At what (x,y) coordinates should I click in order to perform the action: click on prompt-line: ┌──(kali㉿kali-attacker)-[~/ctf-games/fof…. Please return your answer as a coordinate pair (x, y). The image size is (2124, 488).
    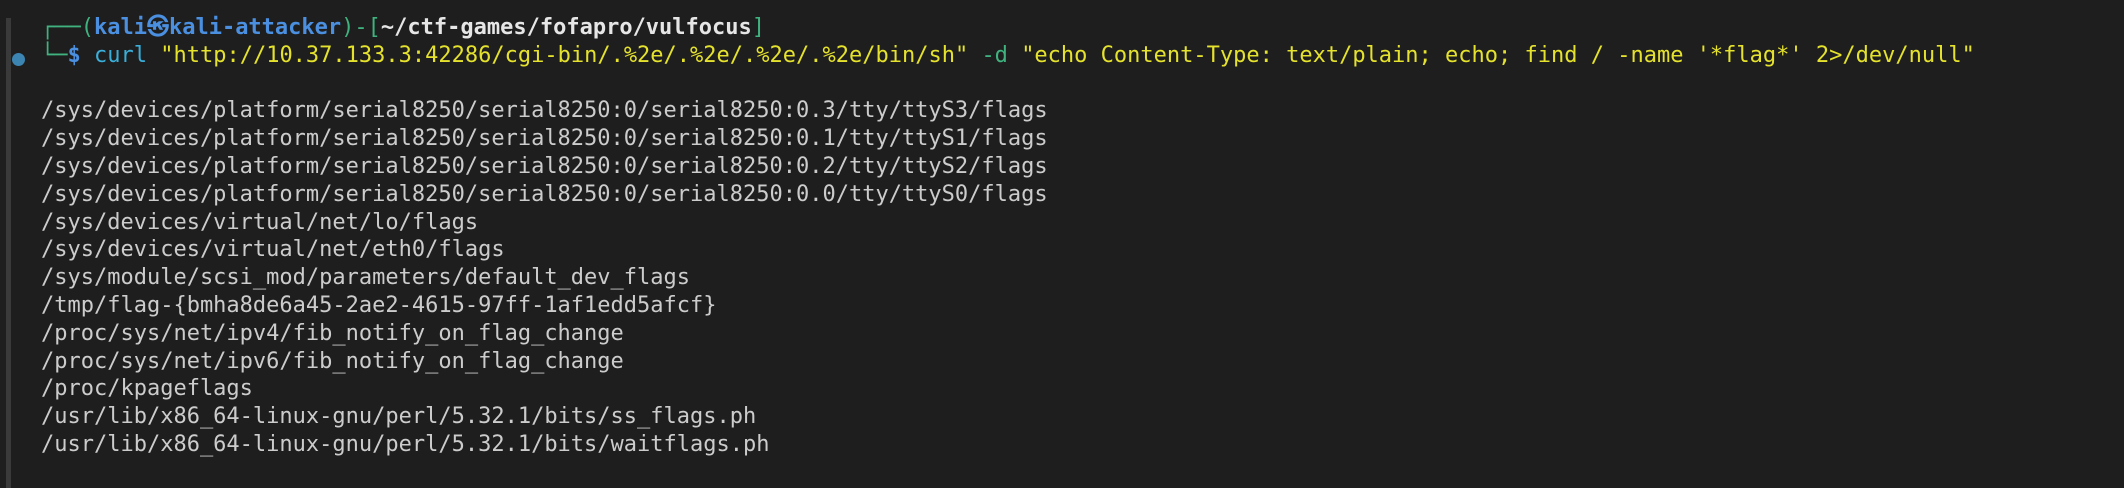
    Looking at the image, I should click on (1008, 28).